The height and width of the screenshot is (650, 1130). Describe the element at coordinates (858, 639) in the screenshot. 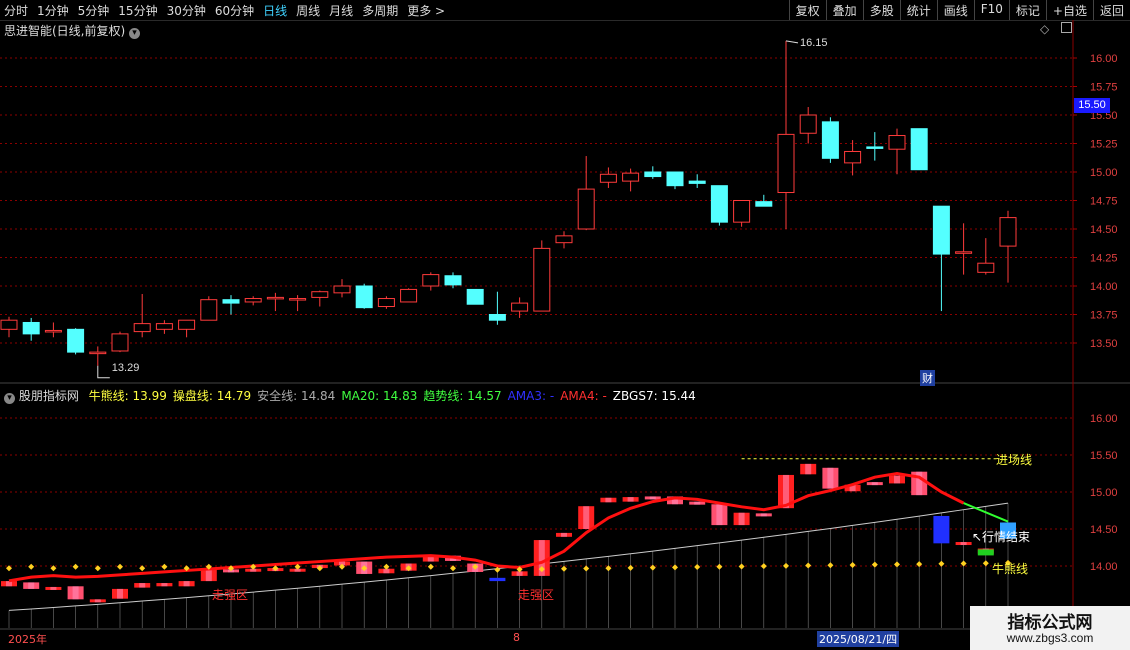

I see `cursor-date-label: 2025/08/21/四` at that location.